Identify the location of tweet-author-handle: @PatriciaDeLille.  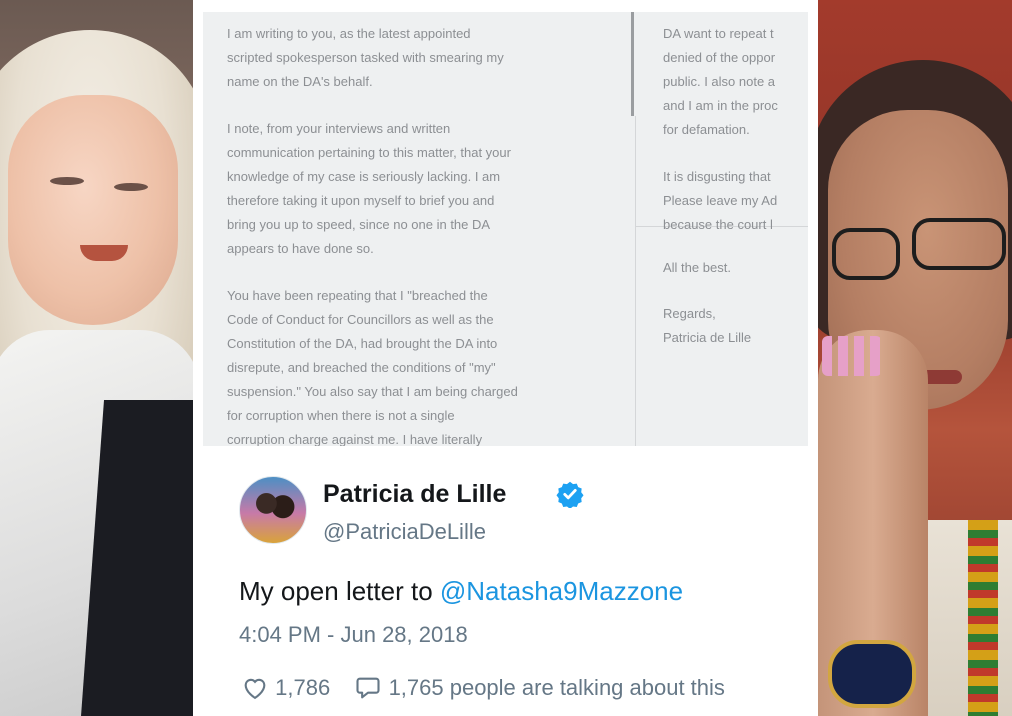
(404, 532).